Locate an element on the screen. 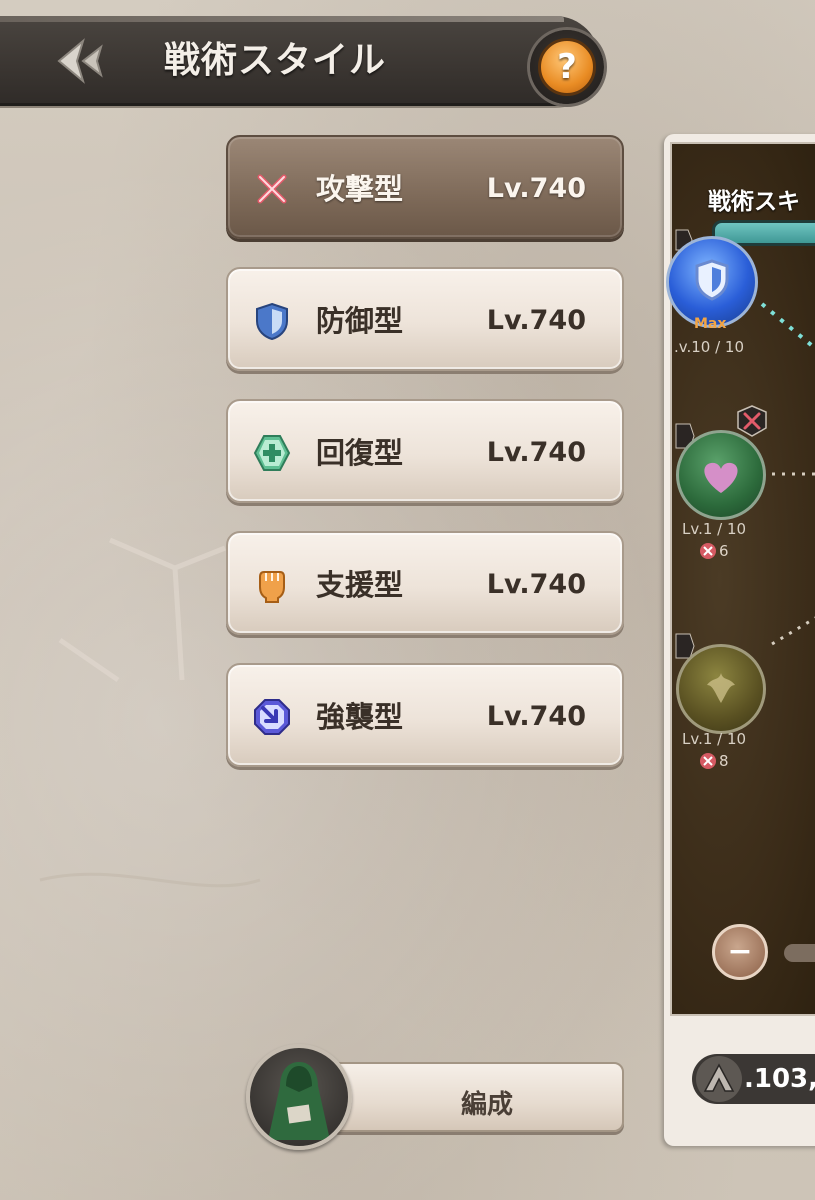  assault-arrow-icon is located at coordinates (272, 717).